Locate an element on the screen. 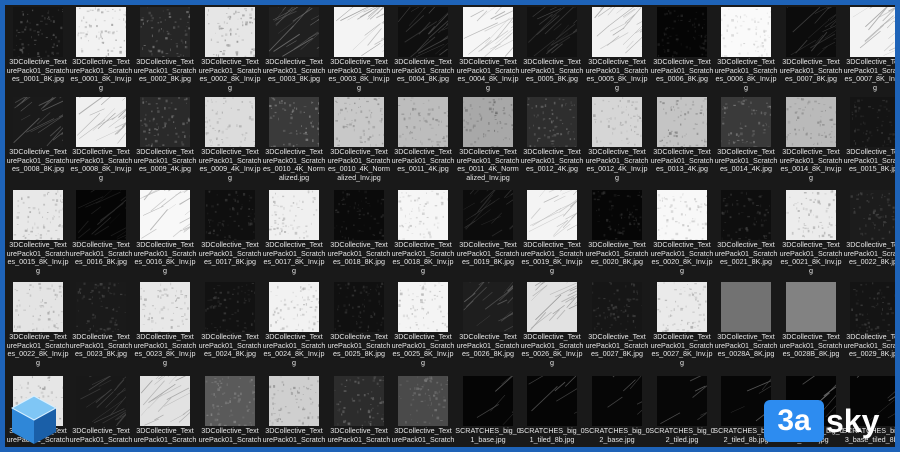  file-item: SCRATCHES_big_0 1_base.jpg is located at coordinates (489, 411).